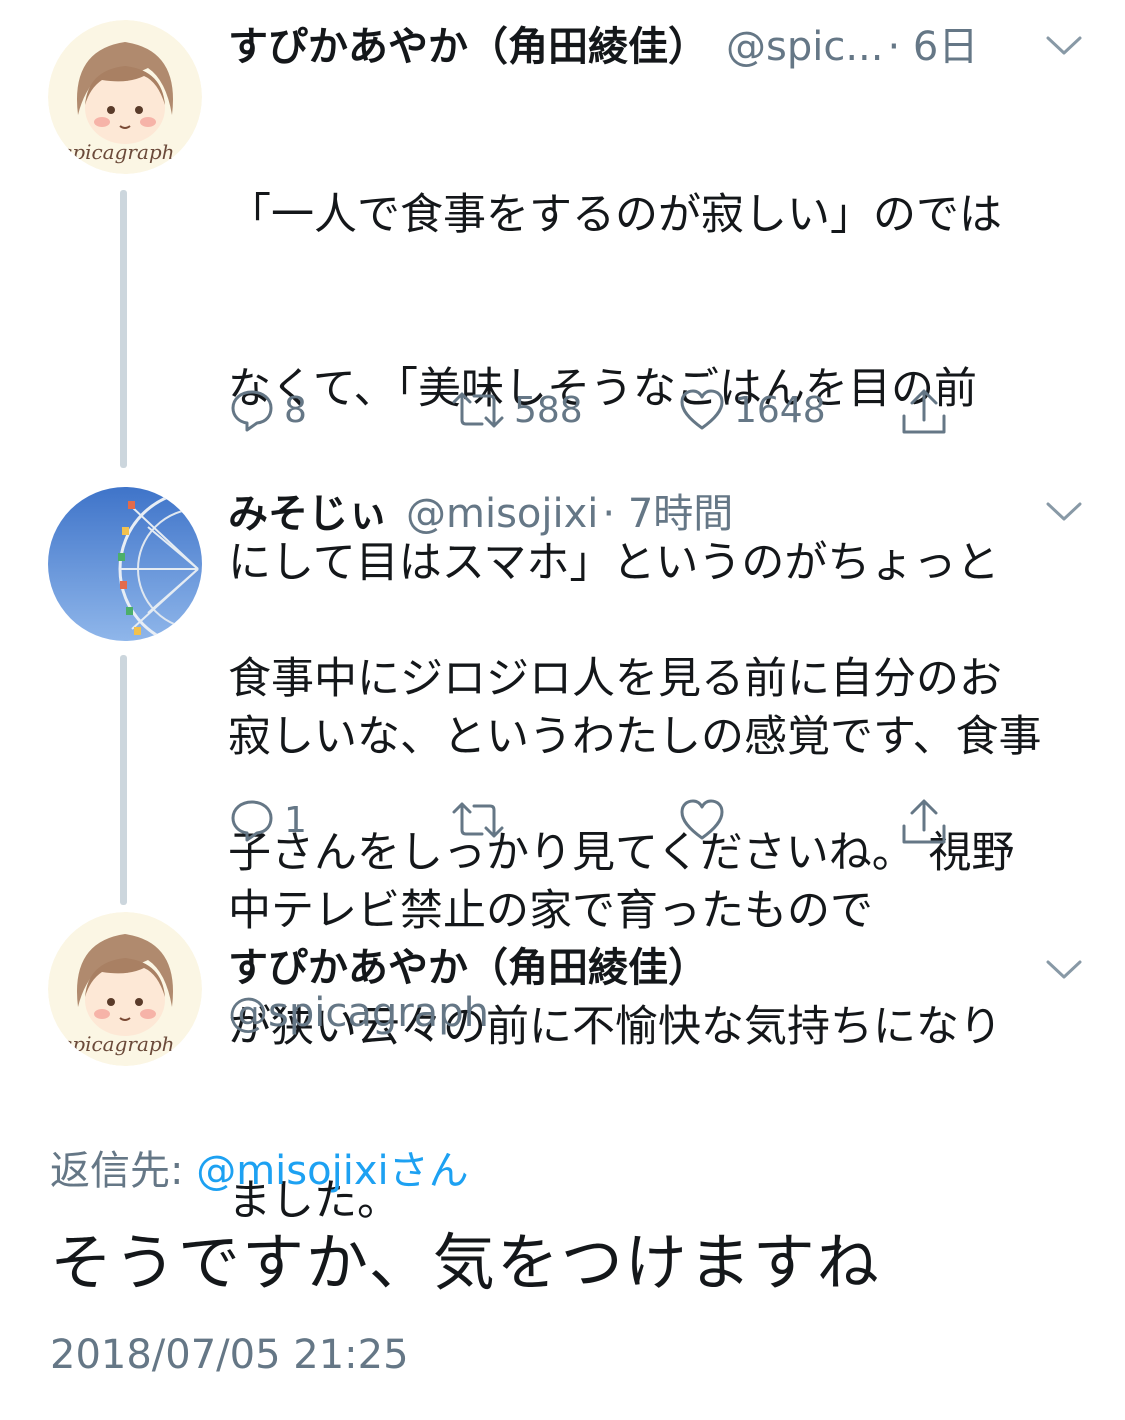  I want to click on tweet-header: すぴかあやか（角田綾佳）, so click(468, 964).